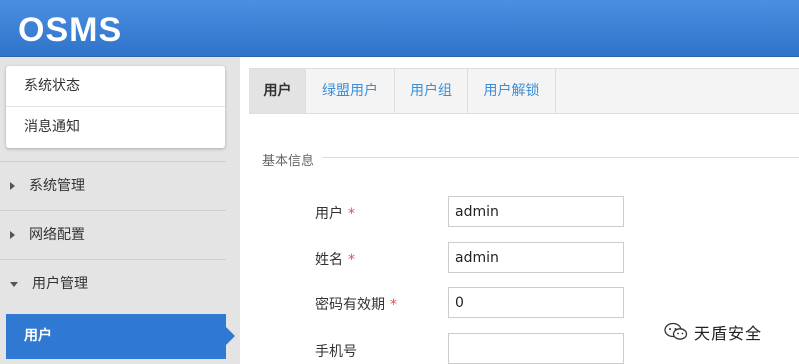  What do you see at coordinates (431, 91) in the screenshot?
I see `tab-user-groups: 用户组` at bounding box center [431, 91].